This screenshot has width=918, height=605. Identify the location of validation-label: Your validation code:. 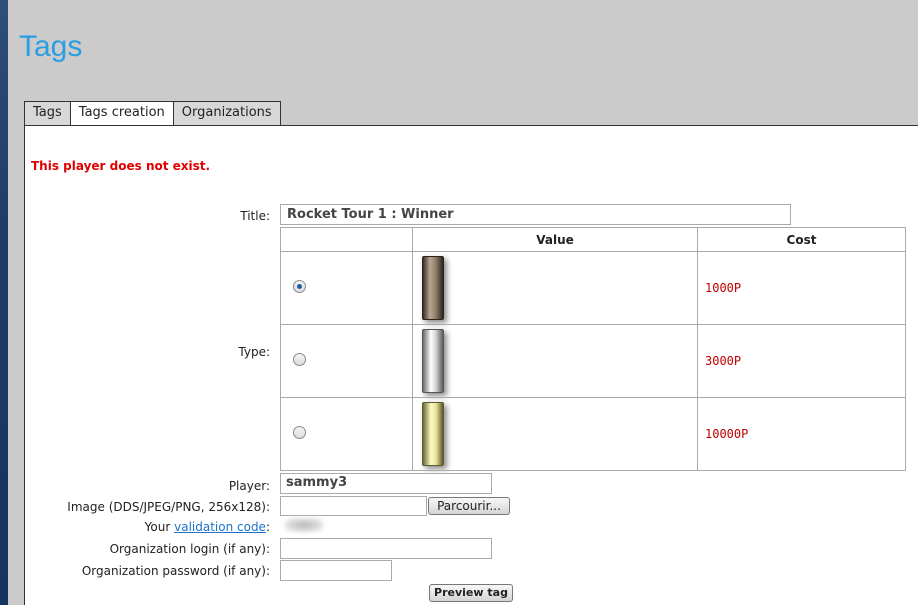
(207, 527).